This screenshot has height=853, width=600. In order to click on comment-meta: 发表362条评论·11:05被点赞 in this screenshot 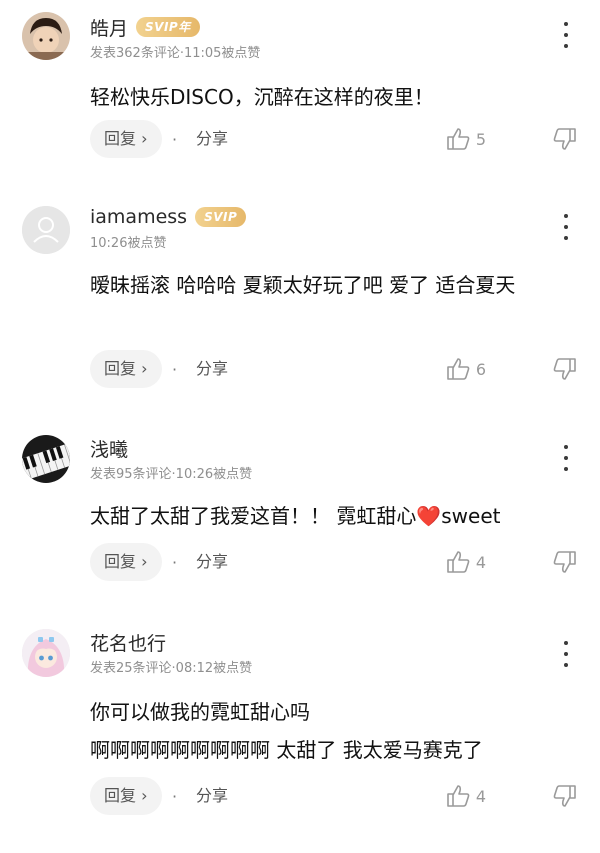, I will do `click(175, 53)`.